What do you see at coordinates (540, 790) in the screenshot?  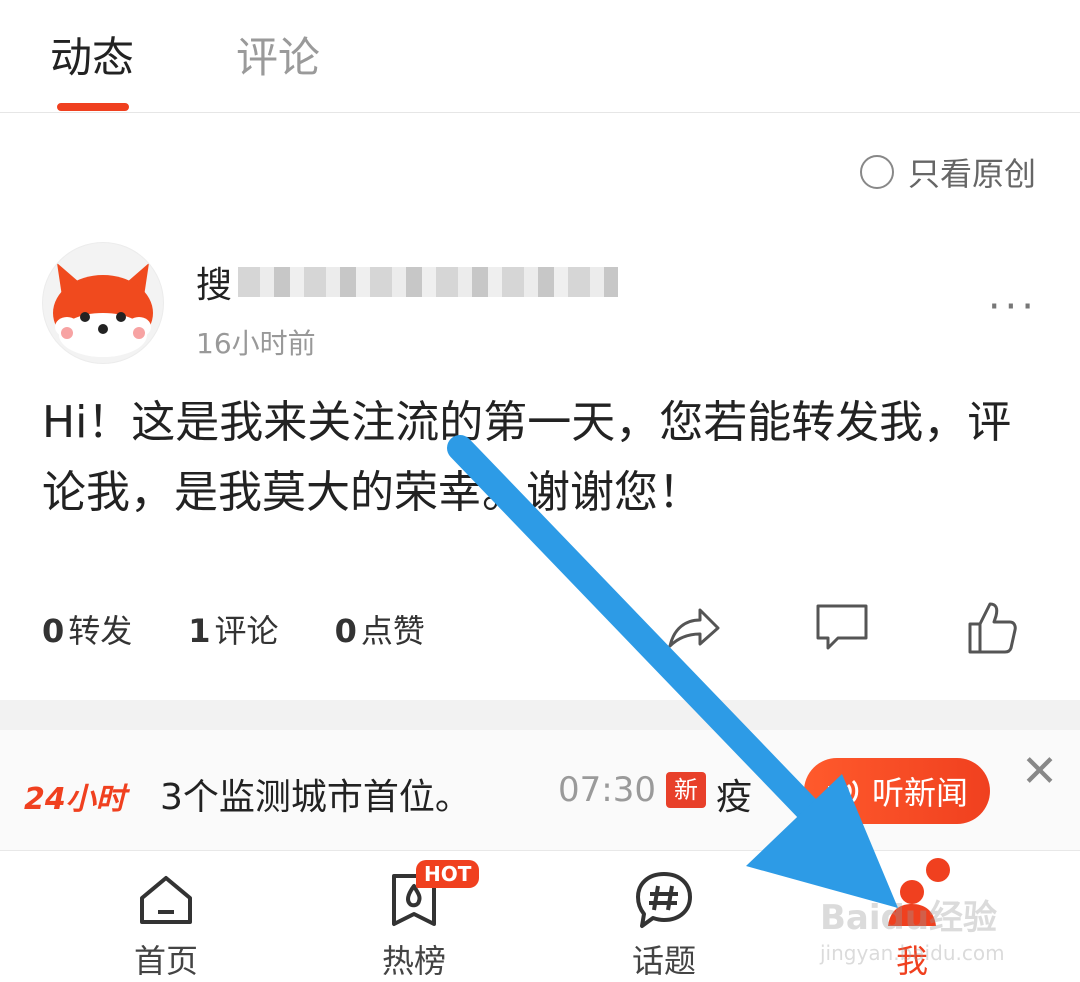 I see `news-ticker: 24小时 3个监测城市首位。 07:30 新 疫 听新闻 ✕` at bounding box center [540, 790].